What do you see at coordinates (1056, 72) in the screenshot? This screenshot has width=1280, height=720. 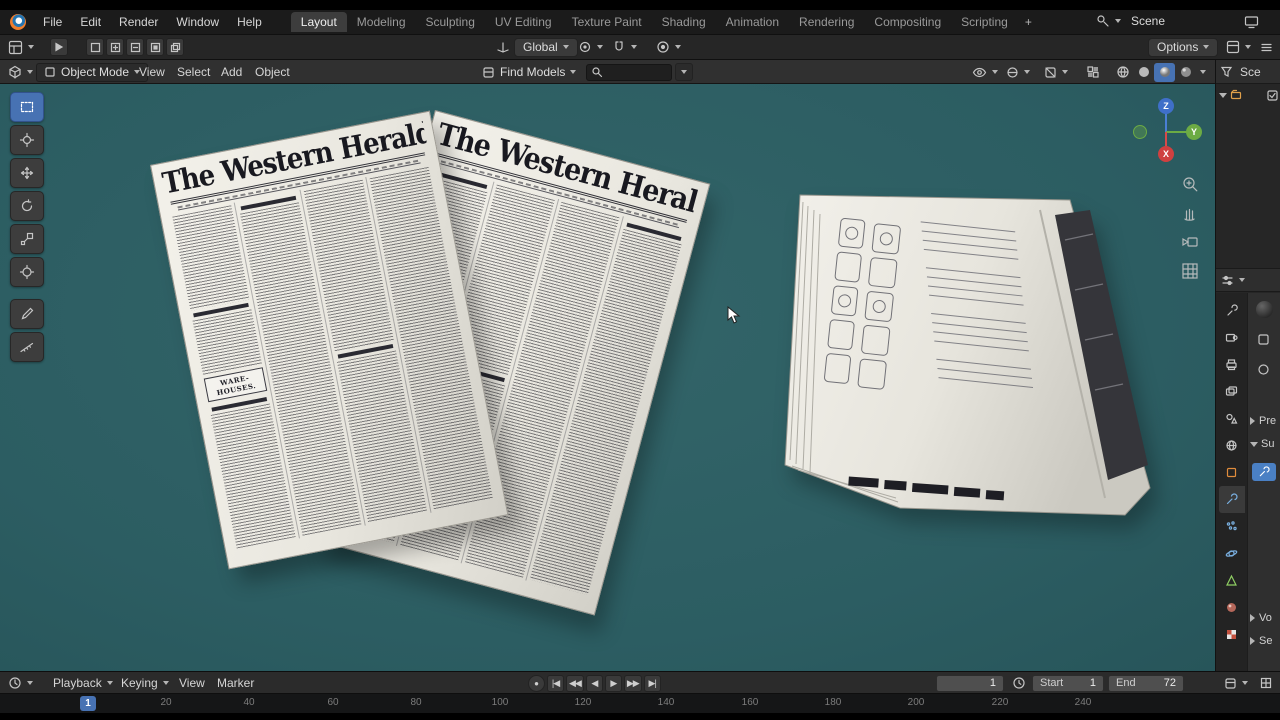 I see `xray-dropdown` at bounding box center [1056, 72].